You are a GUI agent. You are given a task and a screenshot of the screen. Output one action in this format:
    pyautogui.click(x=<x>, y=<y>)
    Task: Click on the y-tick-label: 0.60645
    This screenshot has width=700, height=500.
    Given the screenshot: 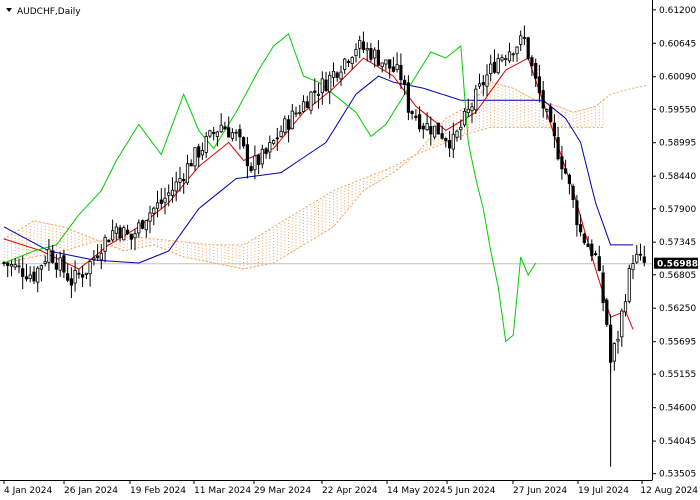 What is the action you would take?
    pyautogui.click(x=677, y=44)
    